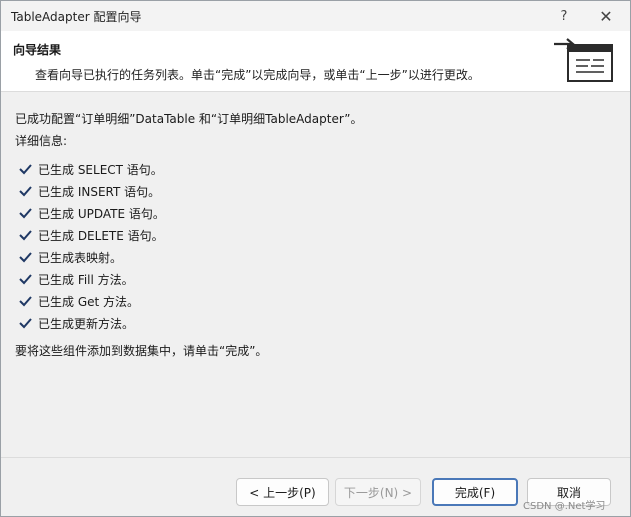 This screenshot has height=517, width=631. What do you see at coordinates (101, 213) in the screenshot?
I see `step-label: 已生成 UPDATE 语句。` at bounding box center [101, 213].